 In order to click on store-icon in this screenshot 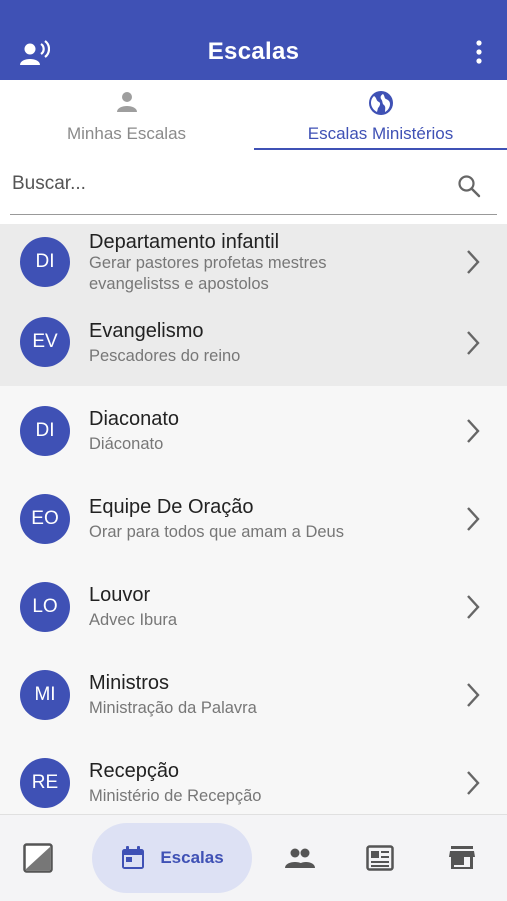, I will do `click(462, 857)`.